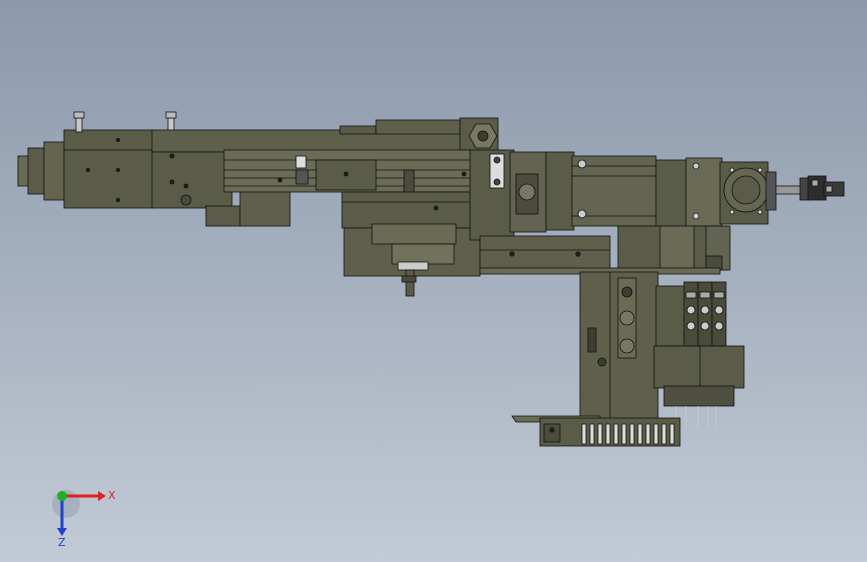  What do you see at coordinates (349, 173) in the screenshot?
I see `linear-guide-rail` at bounding box center [349, 173].